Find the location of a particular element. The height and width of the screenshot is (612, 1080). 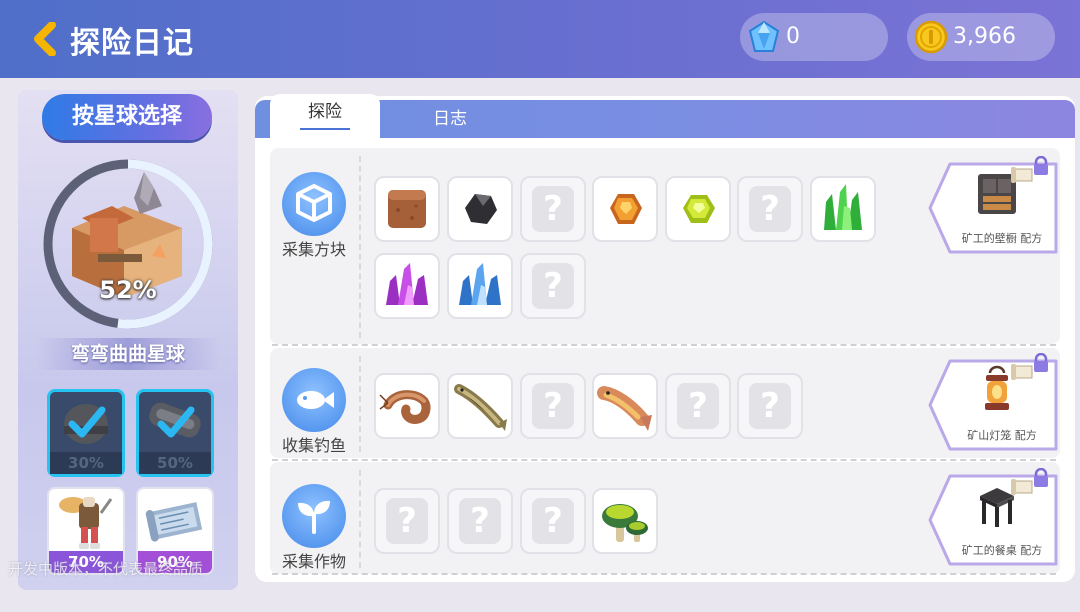

shrimp-icon is located at coordinates (405, 407).